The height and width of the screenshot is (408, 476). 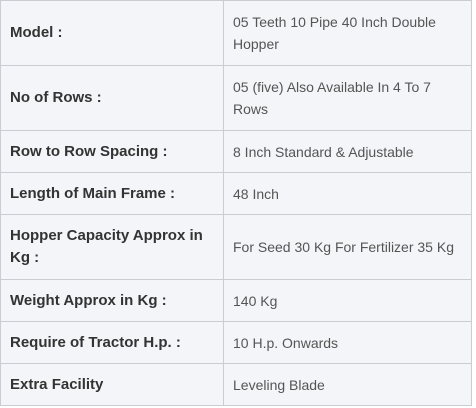 I want to click on spec-label: Row to Row Spacing :, so click(x=112, y=151).